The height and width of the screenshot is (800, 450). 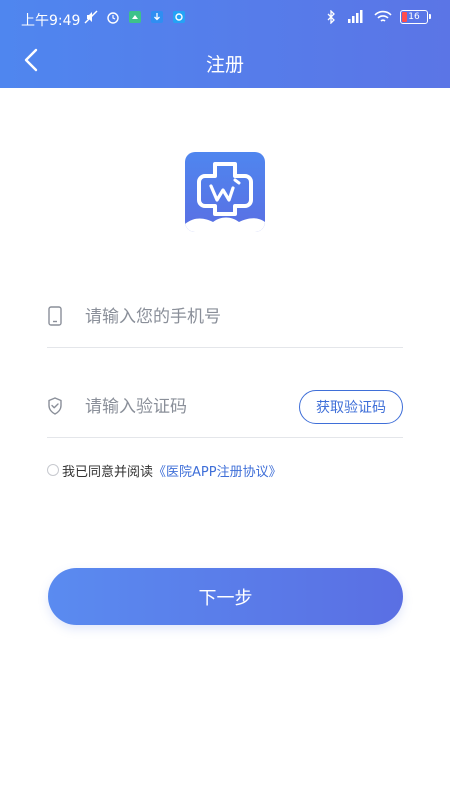 I want to click on mute-icon, so click(x=91, y=17).